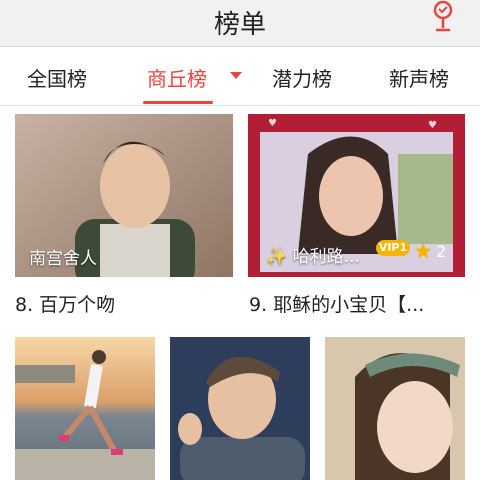  I want to click on chevron-down-icon, so click(236, 75).